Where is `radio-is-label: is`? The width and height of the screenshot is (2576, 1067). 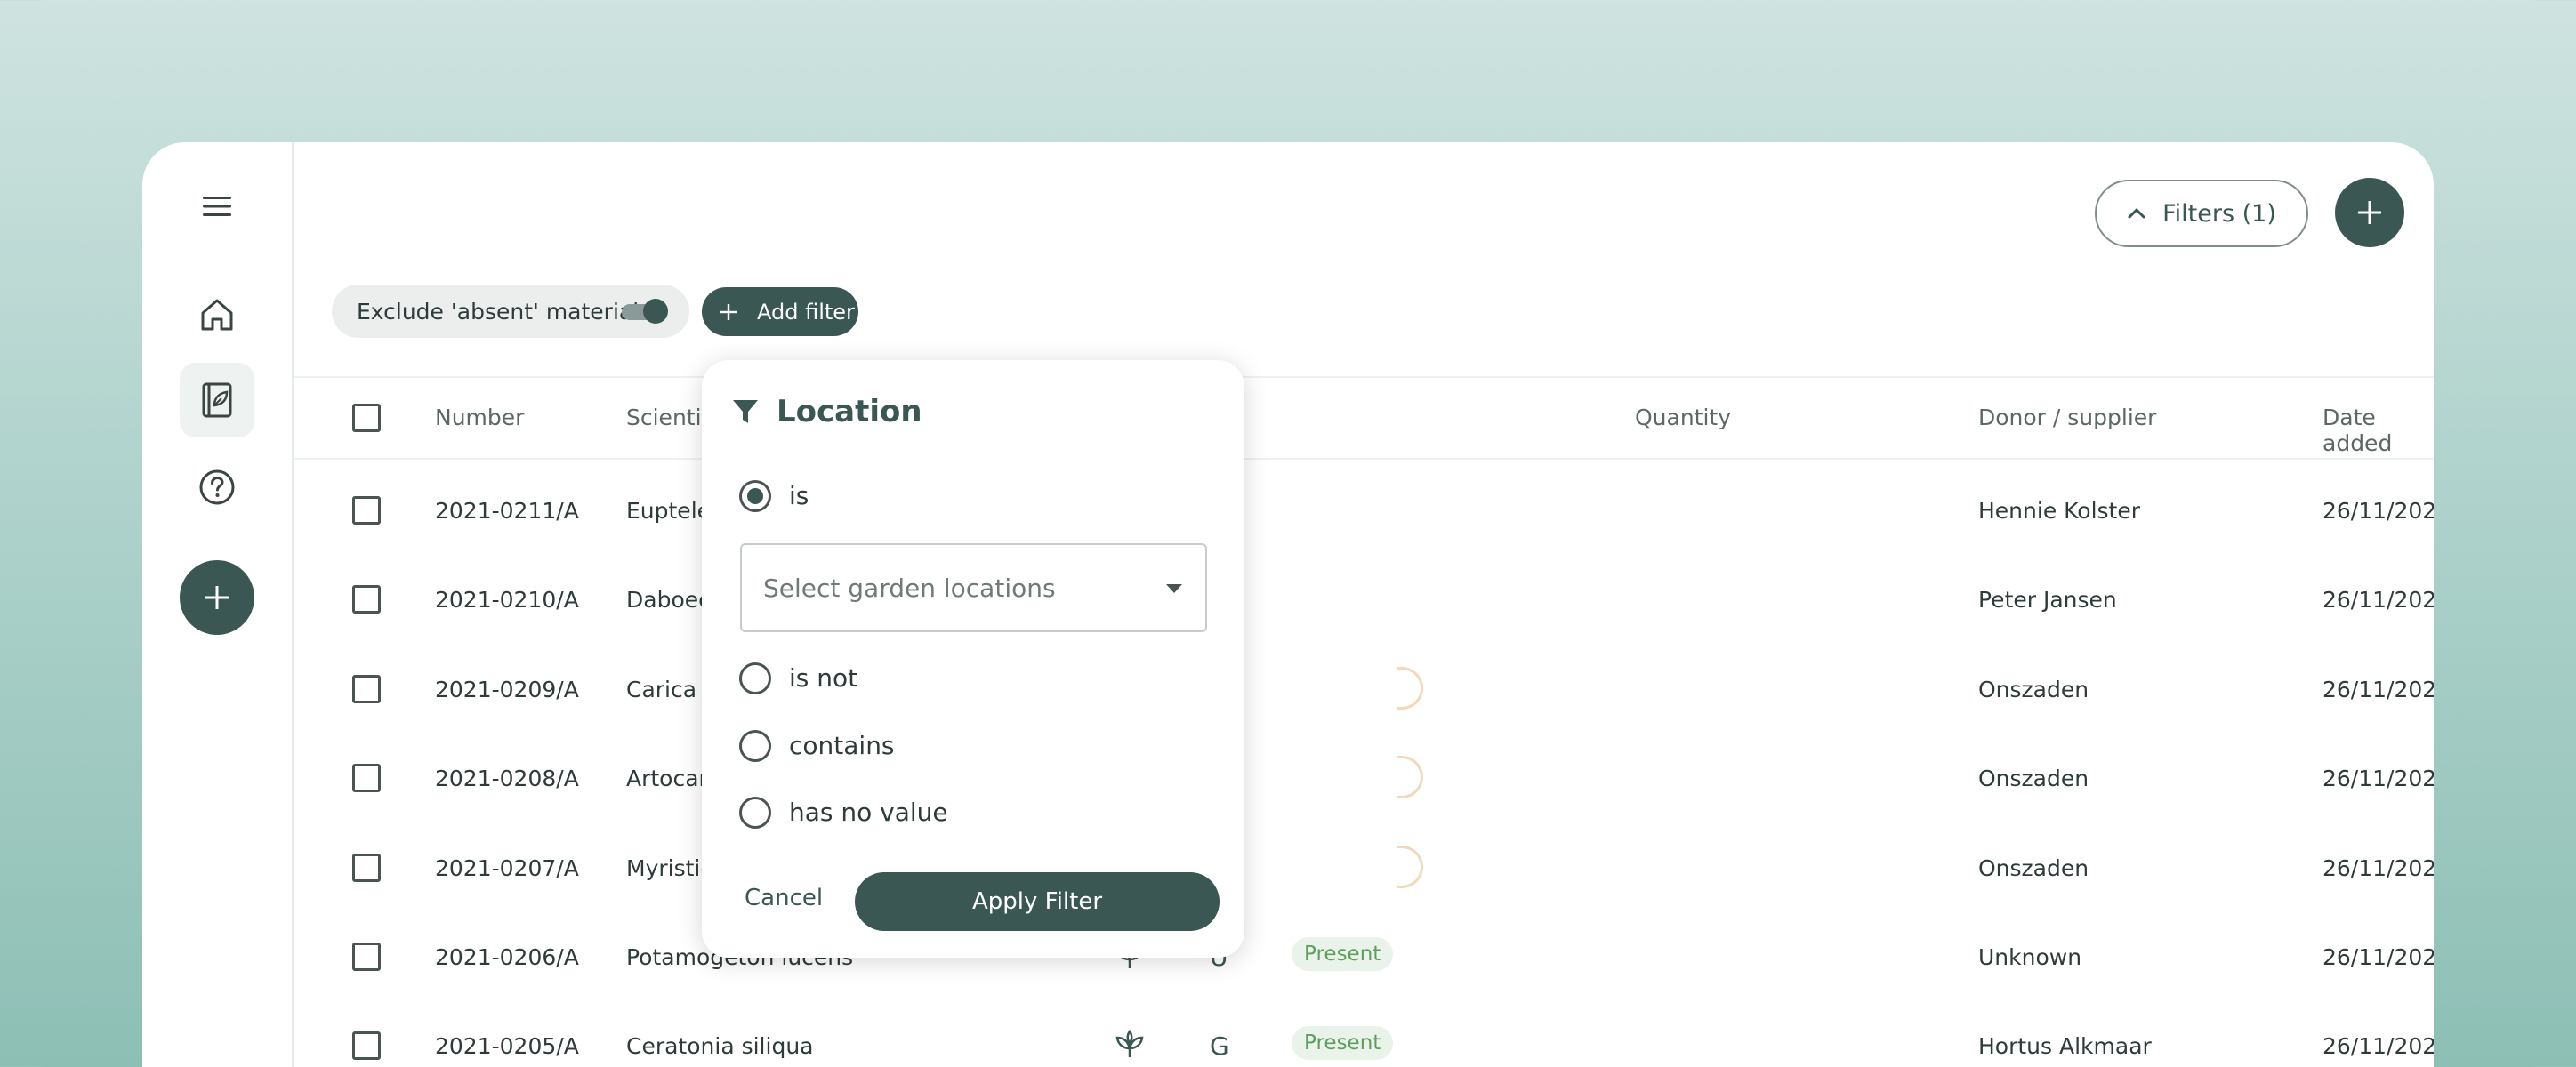
radio-is-label: is is located at coordinates (799, 496).